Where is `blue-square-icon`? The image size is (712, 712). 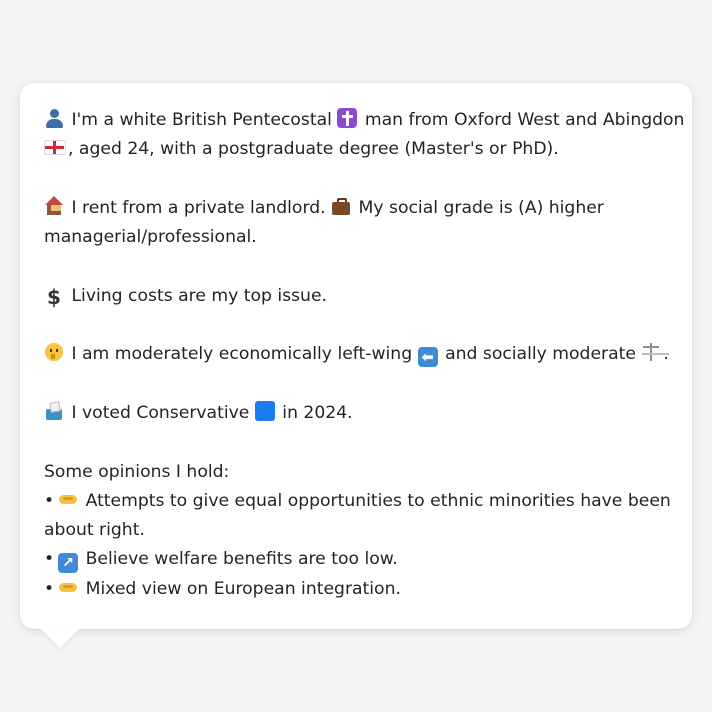
blue-square-icon is located at coordinates (264, 410).